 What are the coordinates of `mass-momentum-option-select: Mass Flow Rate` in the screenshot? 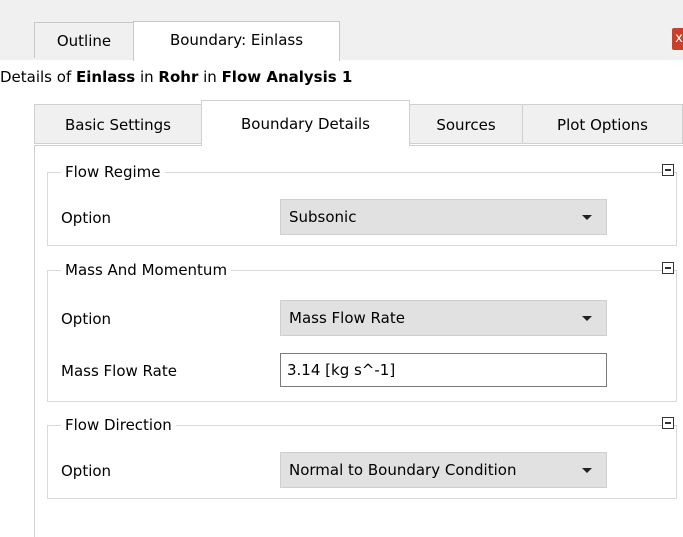 It's located at (443, 318).